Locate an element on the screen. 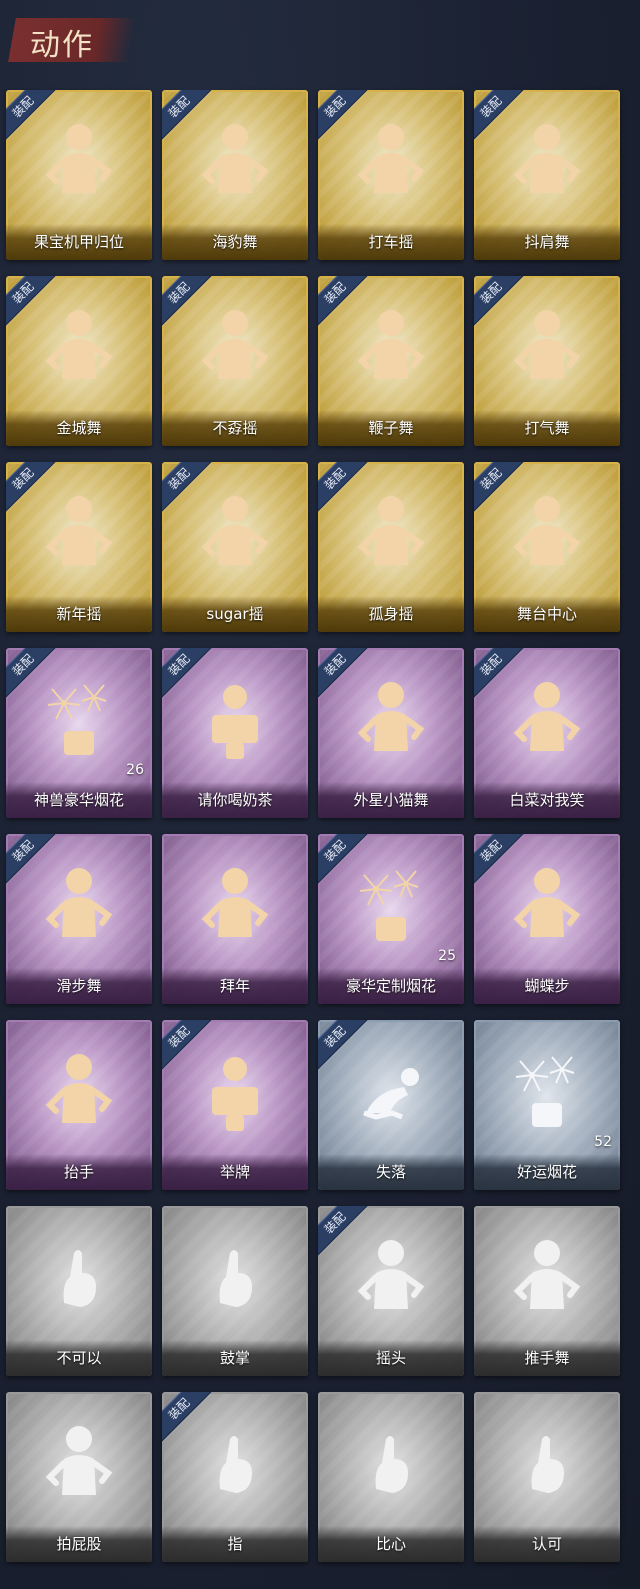  action-card: 指装配 is located at coordinates (235, 1477).